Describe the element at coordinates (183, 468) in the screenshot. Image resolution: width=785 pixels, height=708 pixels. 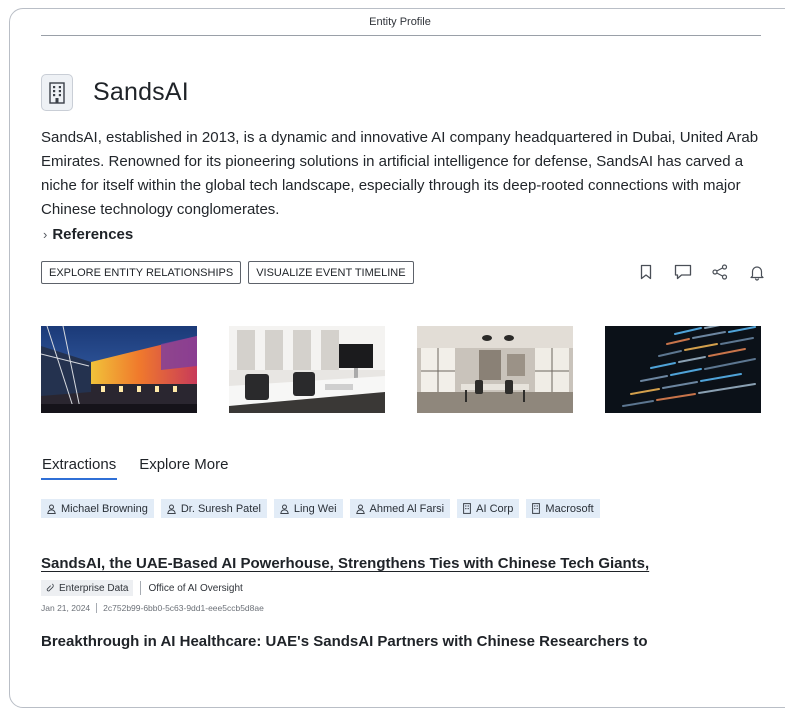
I see `tab-explore-more: Explore More` at that location.